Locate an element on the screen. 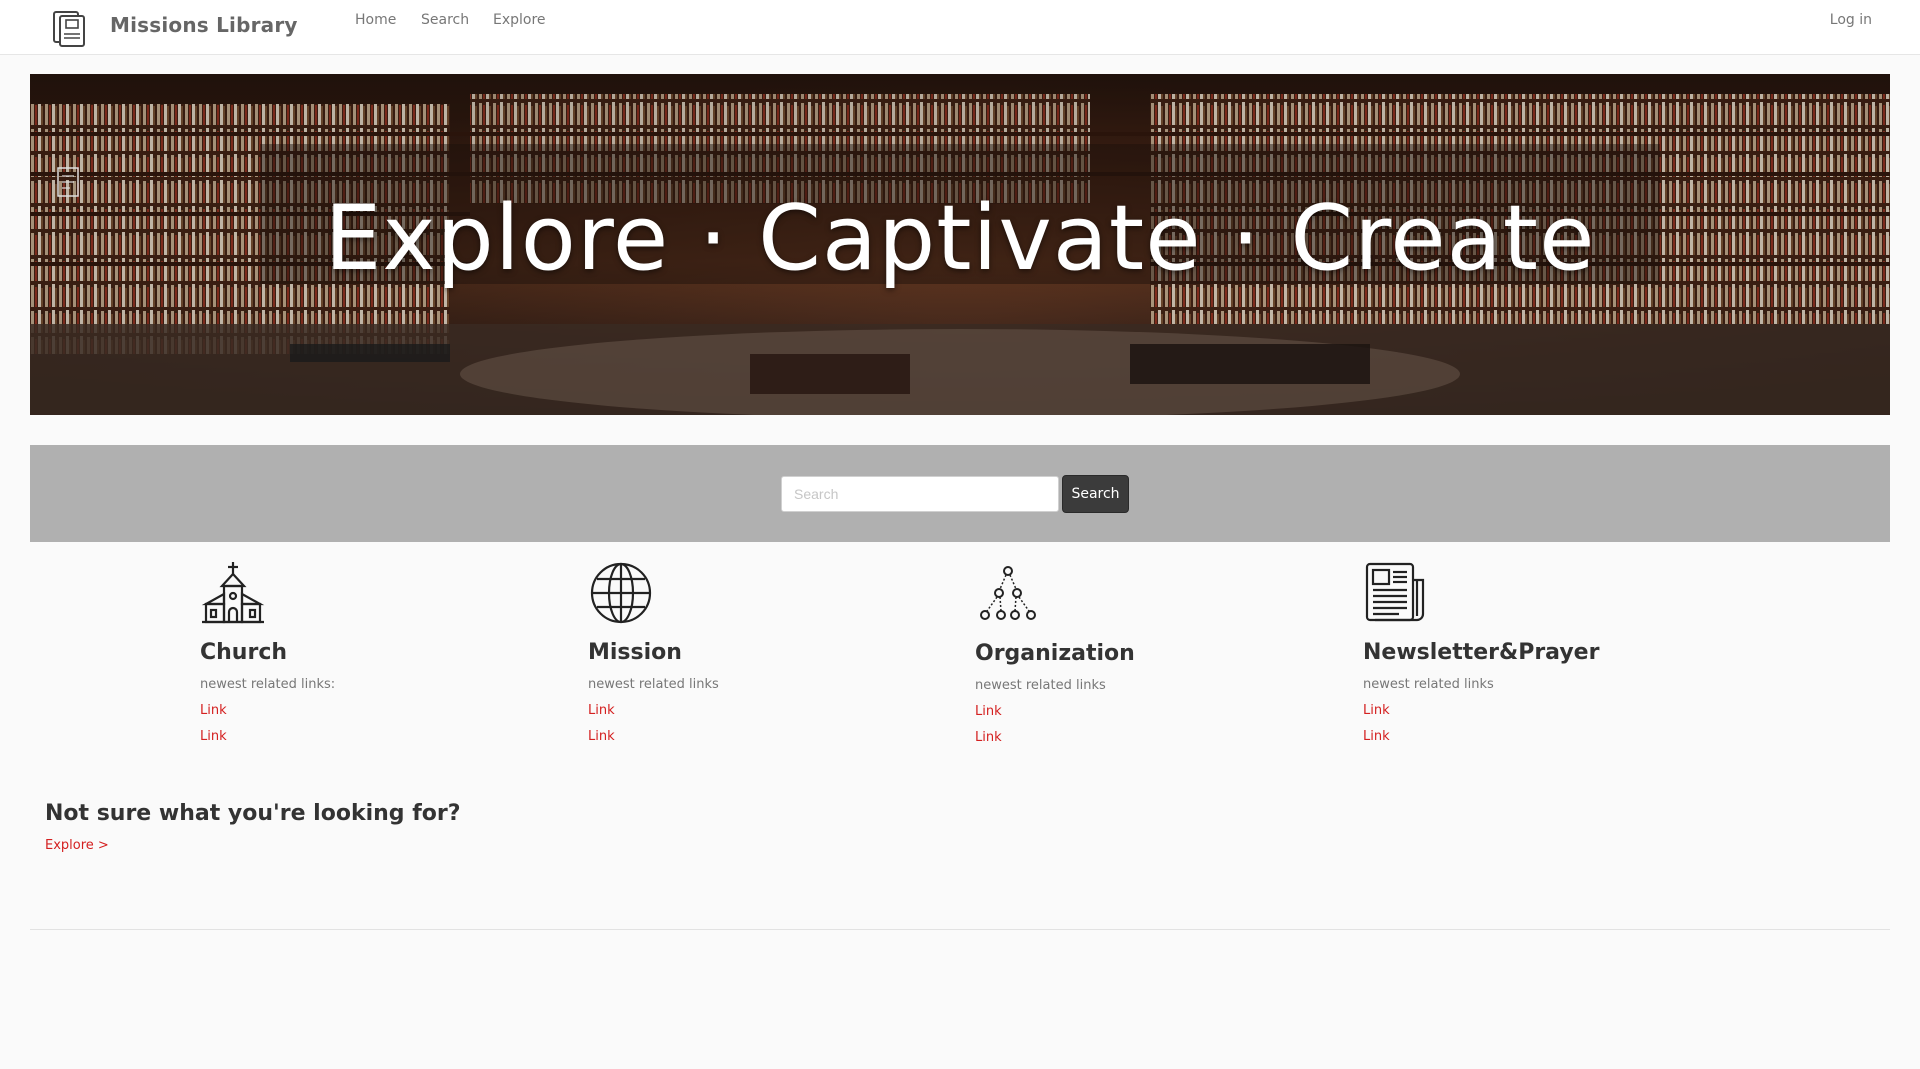 This screenshot has width=1920, height=1069. explore-link: Explore > is located at coordinates (77, 845).